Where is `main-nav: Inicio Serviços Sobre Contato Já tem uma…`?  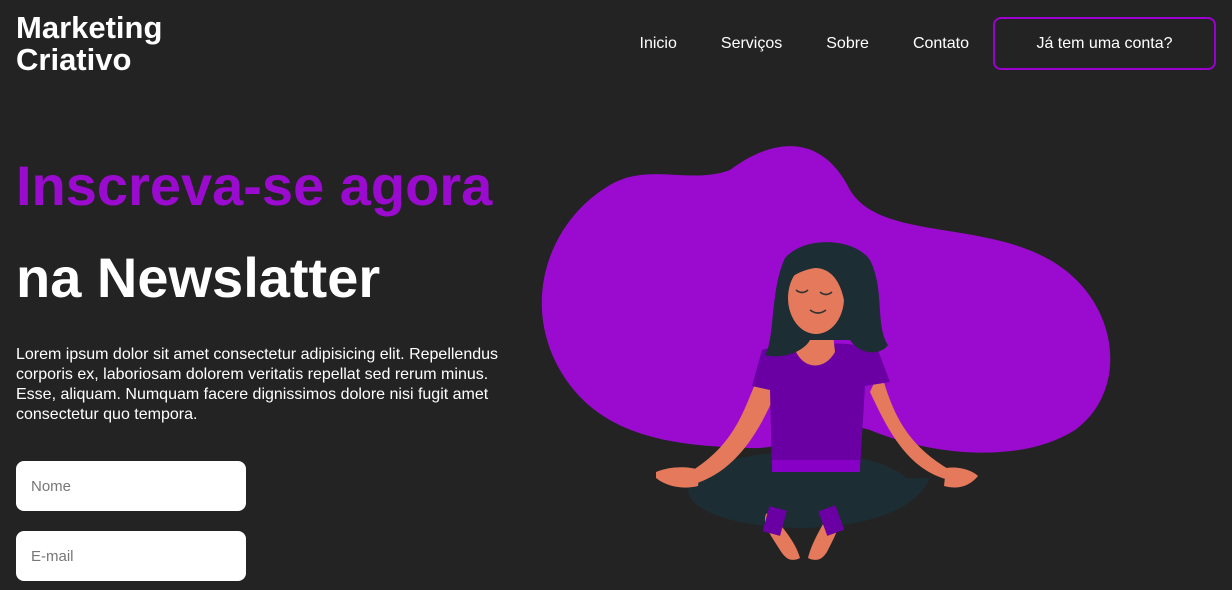 main-nav: Inicio Serviços Sobre Contato Já tem uma… is located at coordinates (928, 43).